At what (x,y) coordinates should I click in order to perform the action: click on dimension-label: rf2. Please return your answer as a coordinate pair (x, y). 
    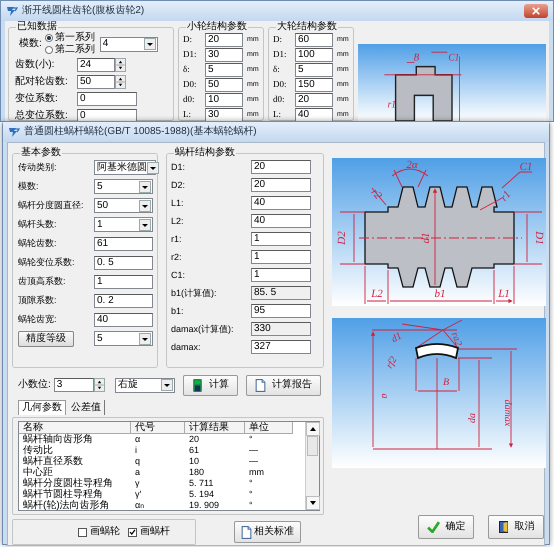
    Looking at the image, I should click on (392, 362).